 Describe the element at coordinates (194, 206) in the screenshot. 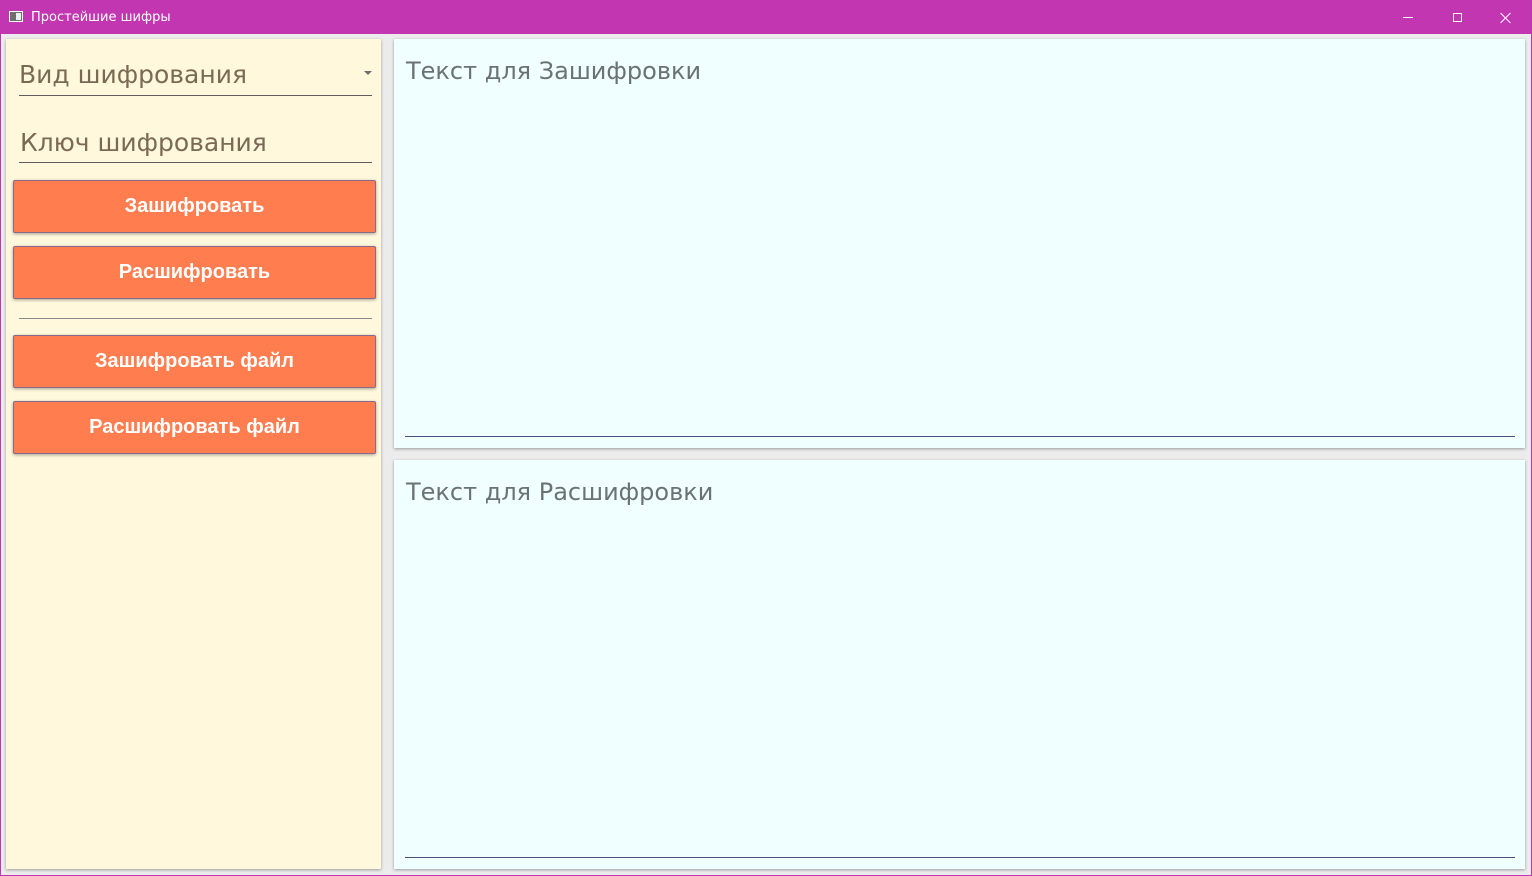

I see `encrypt-button: Зашифровать` at that location.